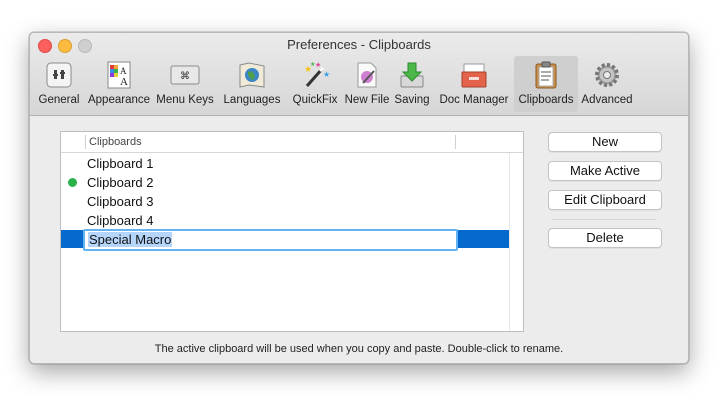  I want to click on saving-icon, so click(412, 75).